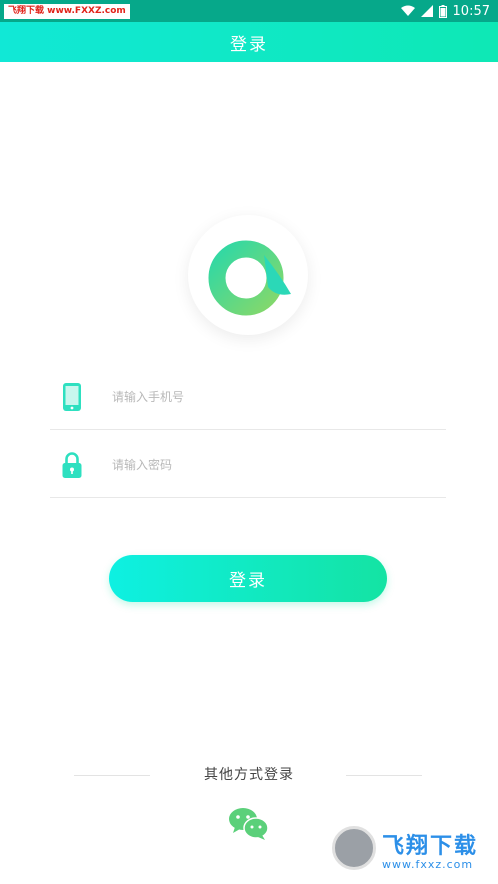 The height and width of the screenshot is (884, 498). I want to click on status-watermark: 飞翔下载 www.FXXZ.com, so click(67, 11).